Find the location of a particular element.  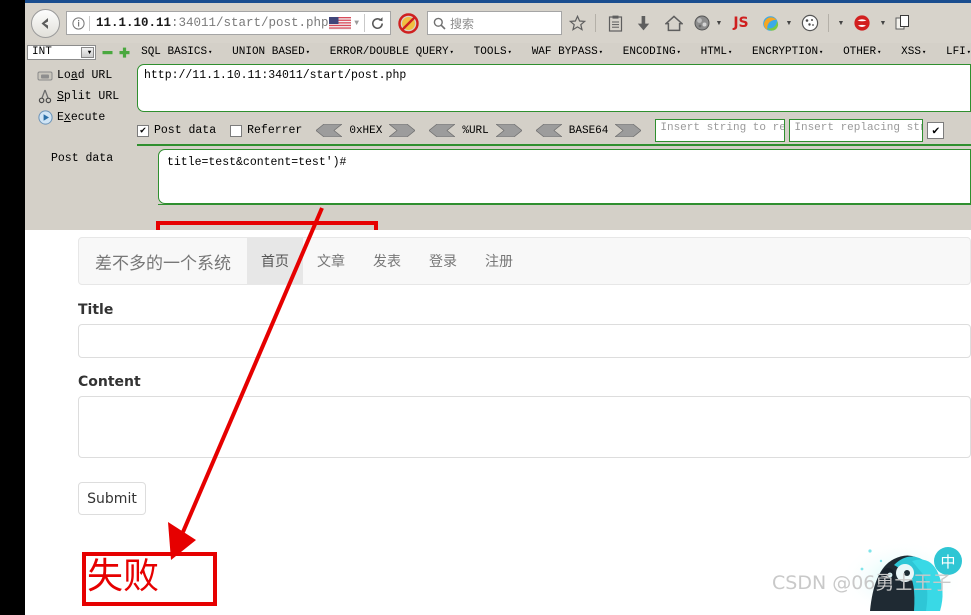

url-decode-arrow-icon is located at coordinates (442, 130).